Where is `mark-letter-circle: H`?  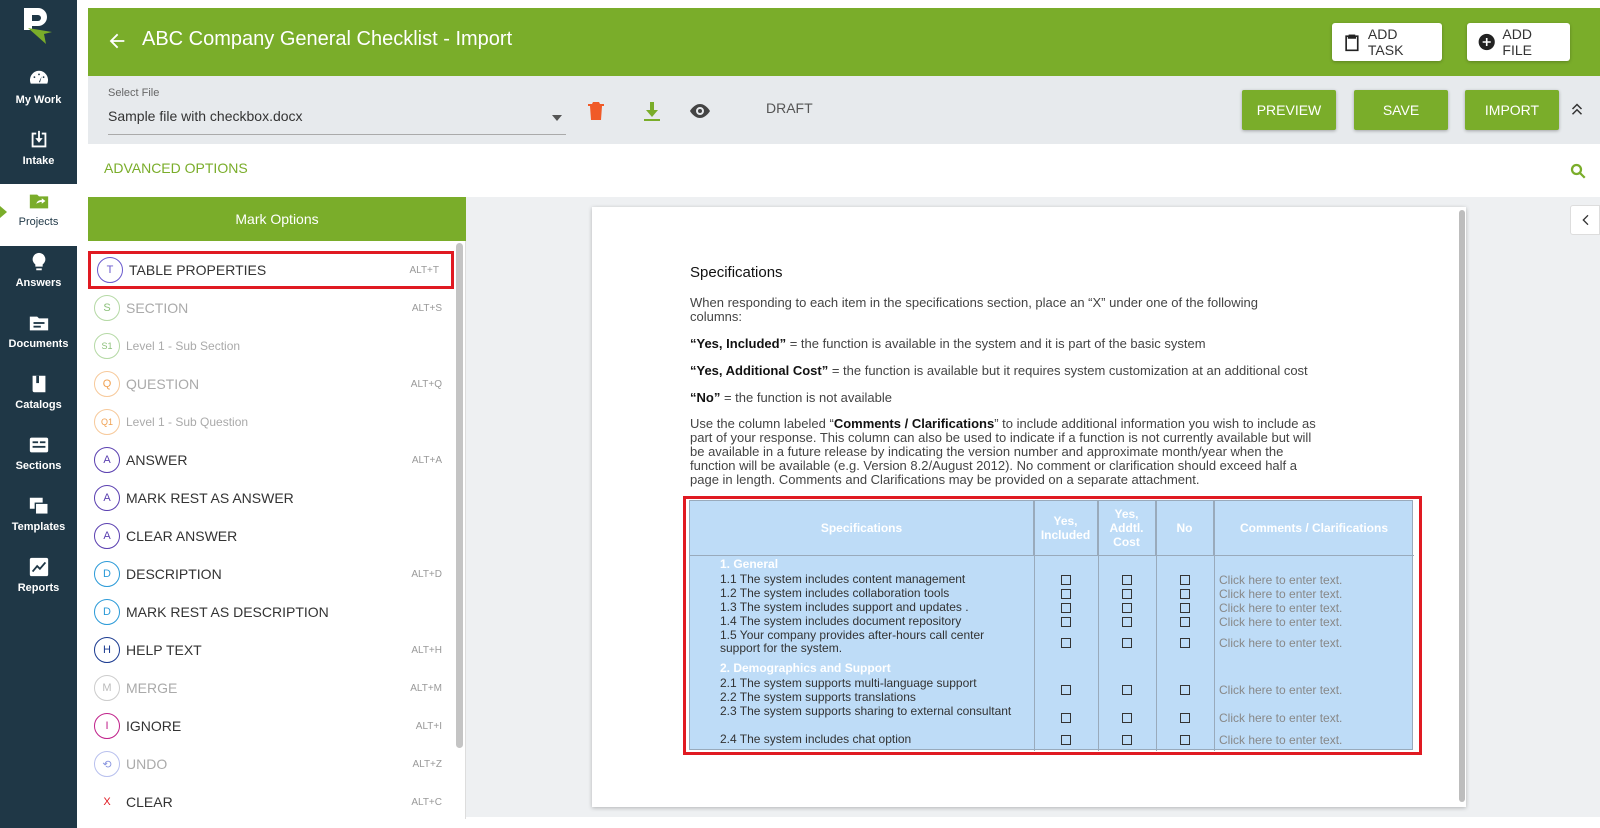 mark-letter-circle: H is located at coordinates (107, 650).